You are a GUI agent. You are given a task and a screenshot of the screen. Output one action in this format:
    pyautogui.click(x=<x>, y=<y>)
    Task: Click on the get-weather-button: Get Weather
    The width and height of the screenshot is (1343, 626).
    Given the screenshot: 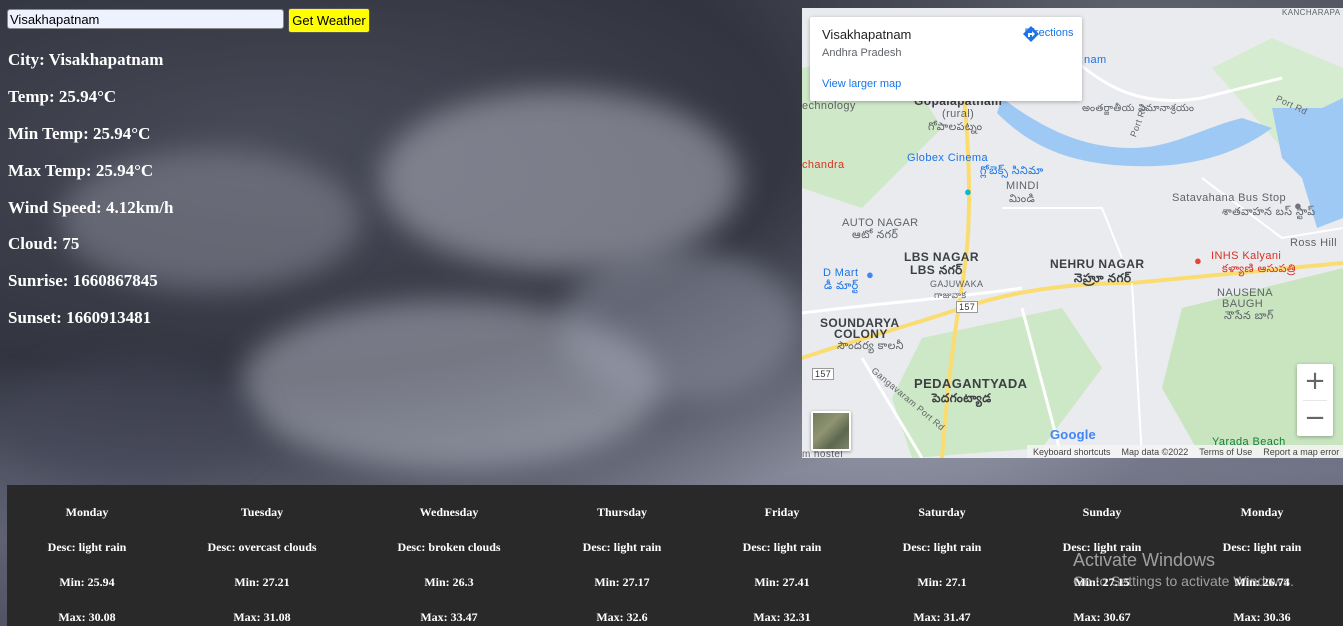 What is the action you would take?
    pyautogui.click(x=329, y=20)
    